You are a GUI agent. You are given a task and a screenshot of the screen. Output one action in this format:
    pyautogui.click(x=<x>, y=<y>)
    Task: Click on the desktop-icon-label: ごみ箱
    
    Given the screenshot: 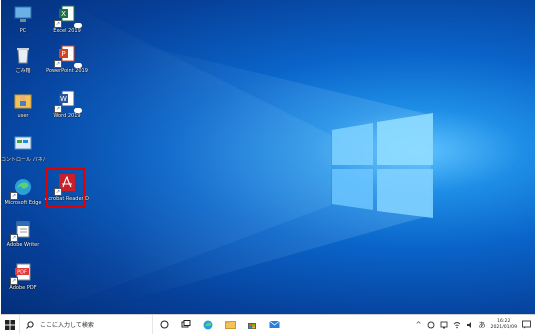 What is the action you would take?
    pyautogui.click(x=23, y=71)
    